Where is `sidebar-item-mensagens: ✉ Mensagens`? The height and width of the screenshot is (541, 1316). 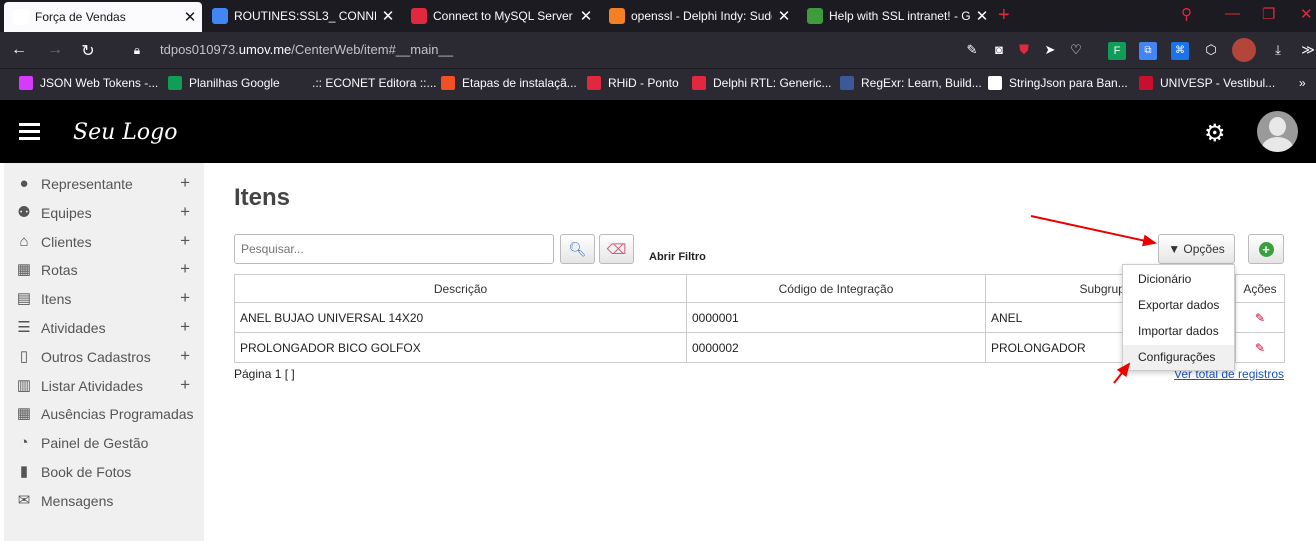
sidebar-item-mensagens: ✉ Mensagens is located at coordinates (104, 501).